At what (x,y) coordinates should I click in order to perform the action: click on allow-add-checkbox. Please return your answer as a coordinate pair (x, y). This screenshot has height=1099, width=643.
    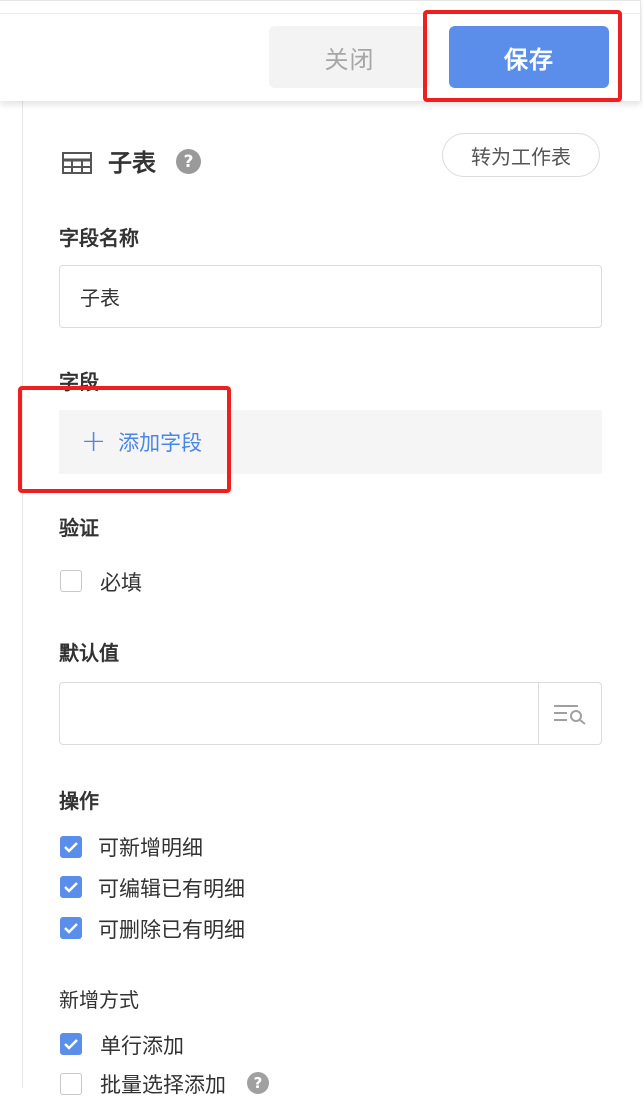
    Looking at the image, I should click on (71, 847).